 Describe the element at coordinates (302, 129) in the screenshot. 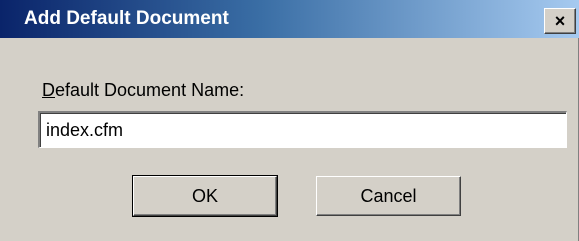

I see `default-document-name-input` at that location.